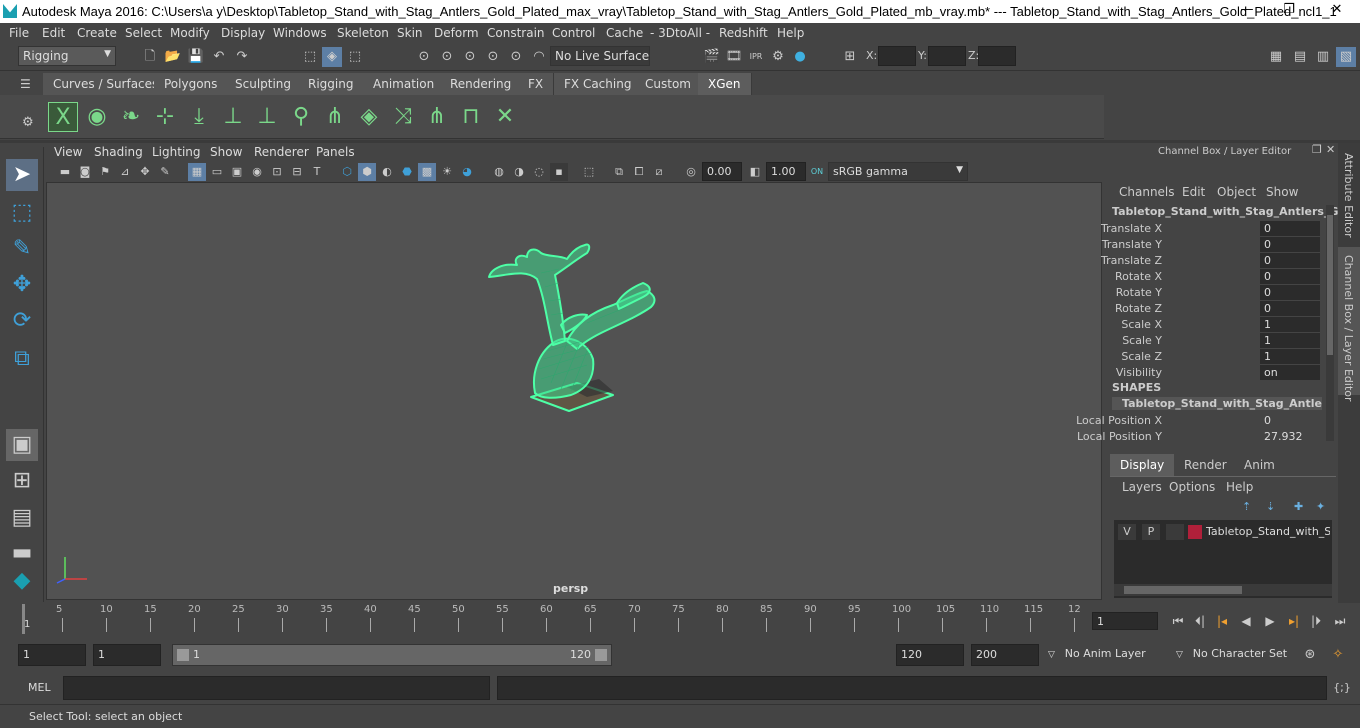  What do you see at coordinates (1337, 11) in the screenshot?
I see `close-button: ✕` at bounding box center [1337, 11].